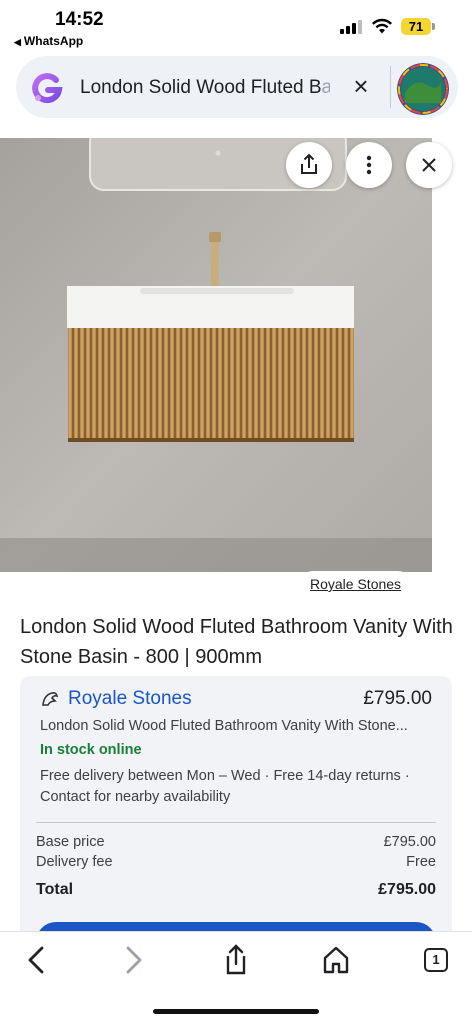  I want to click on status-time: 14:52, so click(79, 19).